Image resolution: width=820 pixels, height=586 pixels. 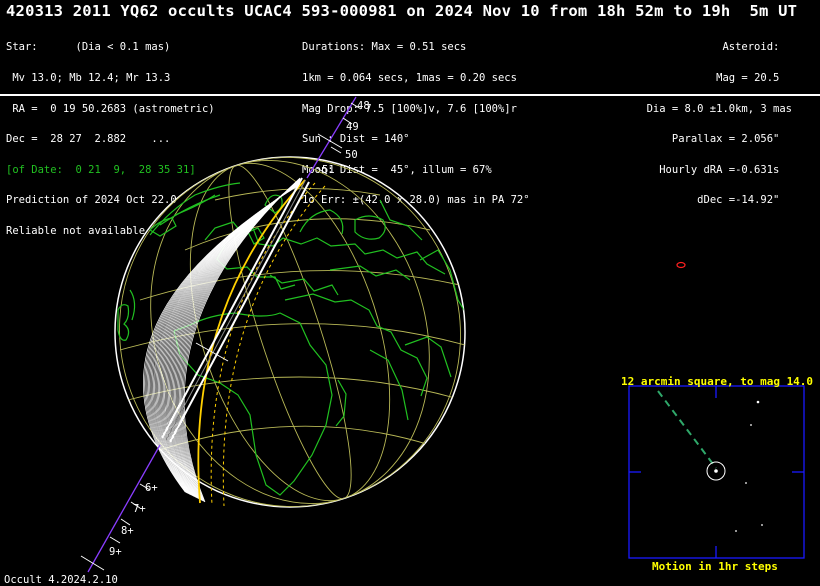 What do you see at coordinates (352, 127) in the screenshot?
I see `tick-label-49: 49` at bounding box center [352, 127].